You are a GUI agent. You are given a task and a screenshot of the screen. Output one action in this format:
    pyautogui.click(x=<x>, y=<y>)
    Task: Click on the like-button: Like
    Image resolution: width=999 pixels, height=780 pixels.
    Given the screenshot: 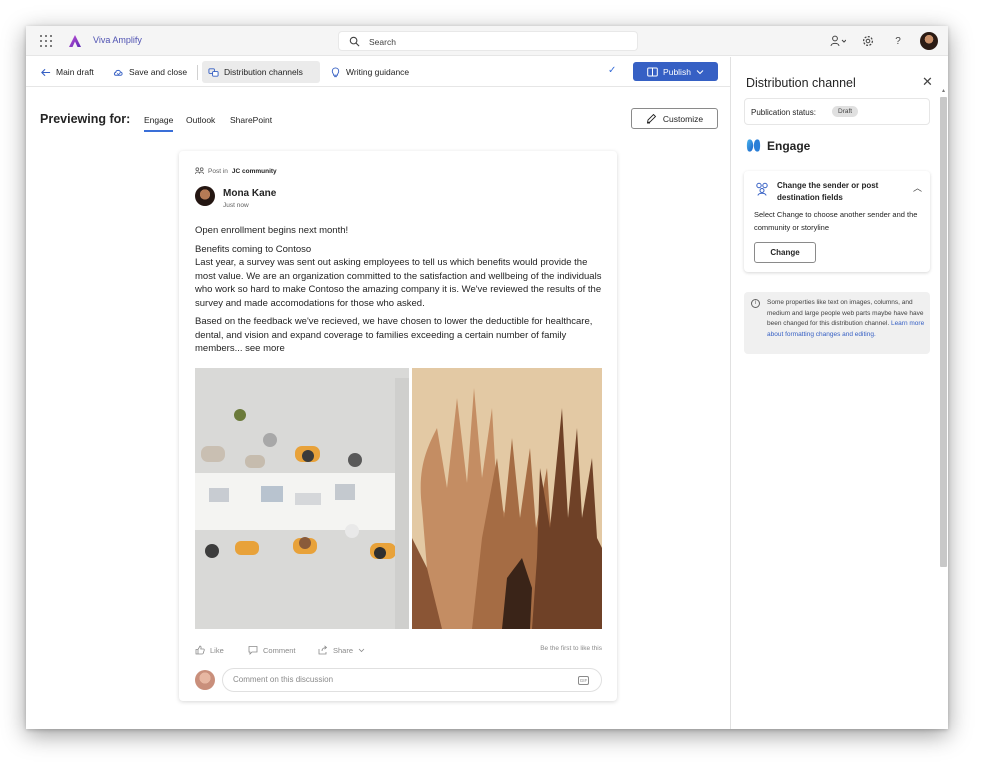 What is the action you would take?
    pyautogui.click(x=209, y=650)
    